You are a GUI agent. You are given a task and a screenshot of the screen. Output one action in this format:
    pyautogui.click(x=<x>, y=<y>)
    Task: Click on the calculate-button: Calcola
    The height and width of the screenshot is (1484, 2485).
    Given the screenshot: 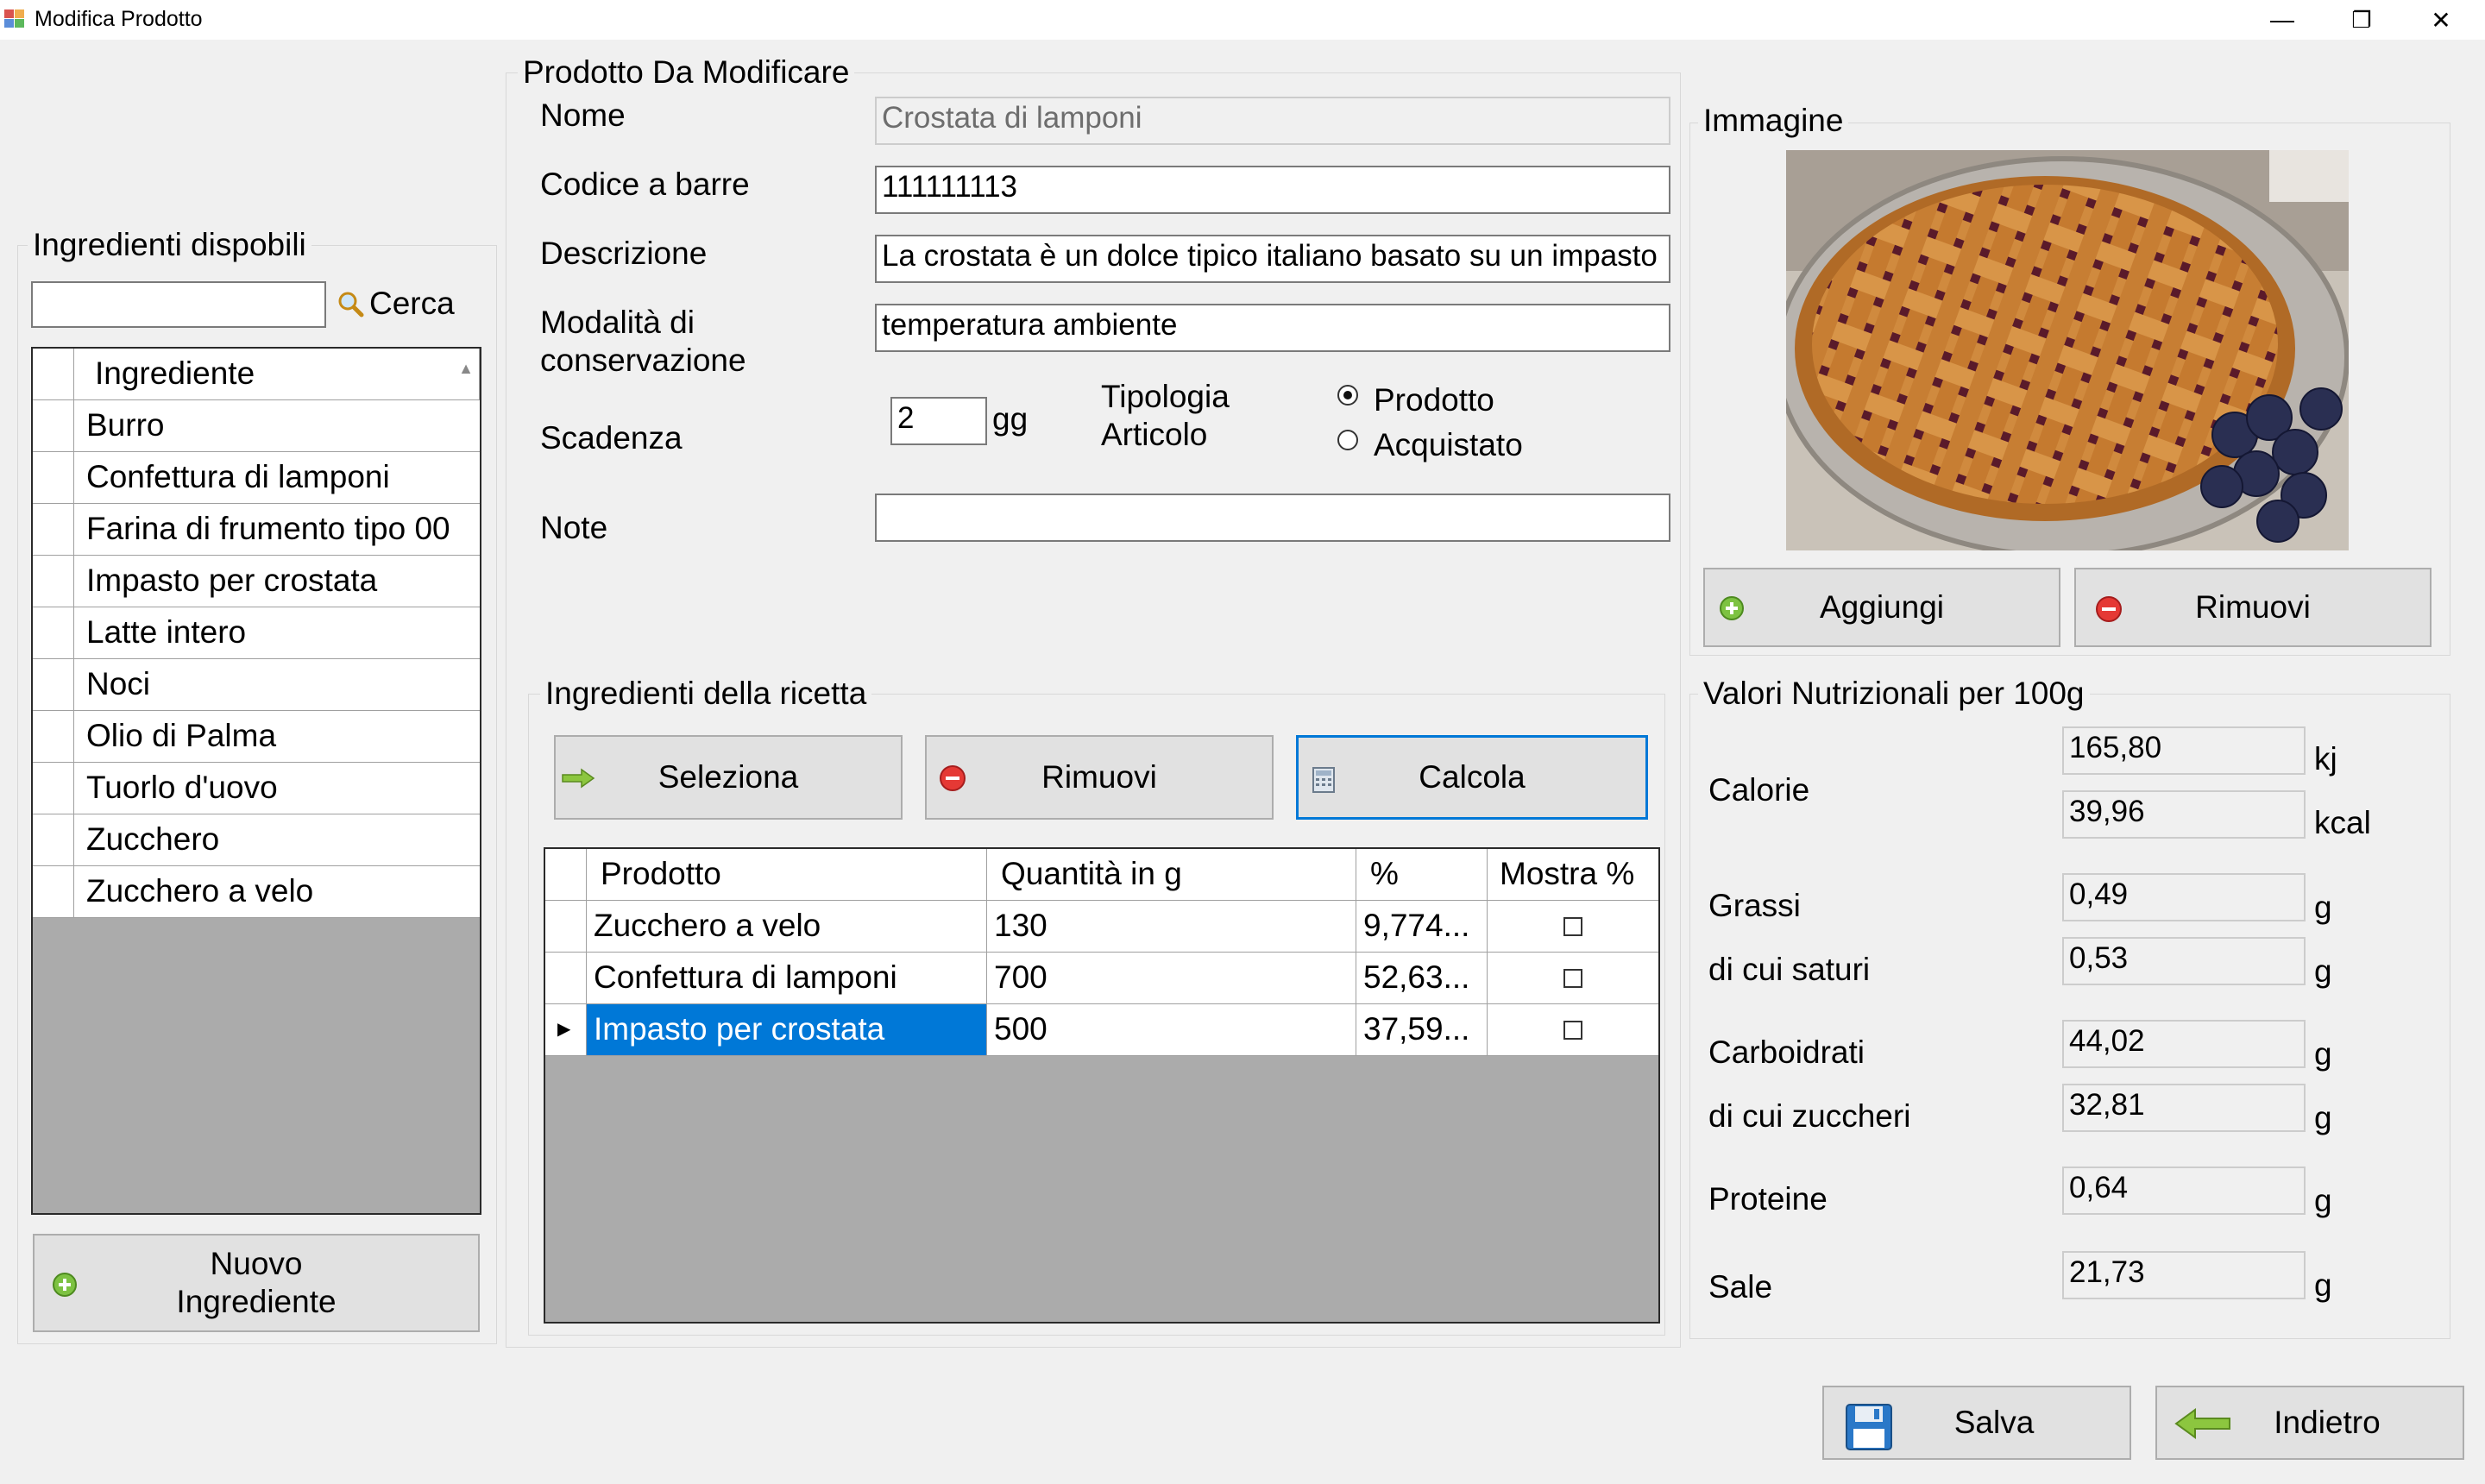 What is the action you would take?
    pyautogui.click(x=1472, y=777)
    